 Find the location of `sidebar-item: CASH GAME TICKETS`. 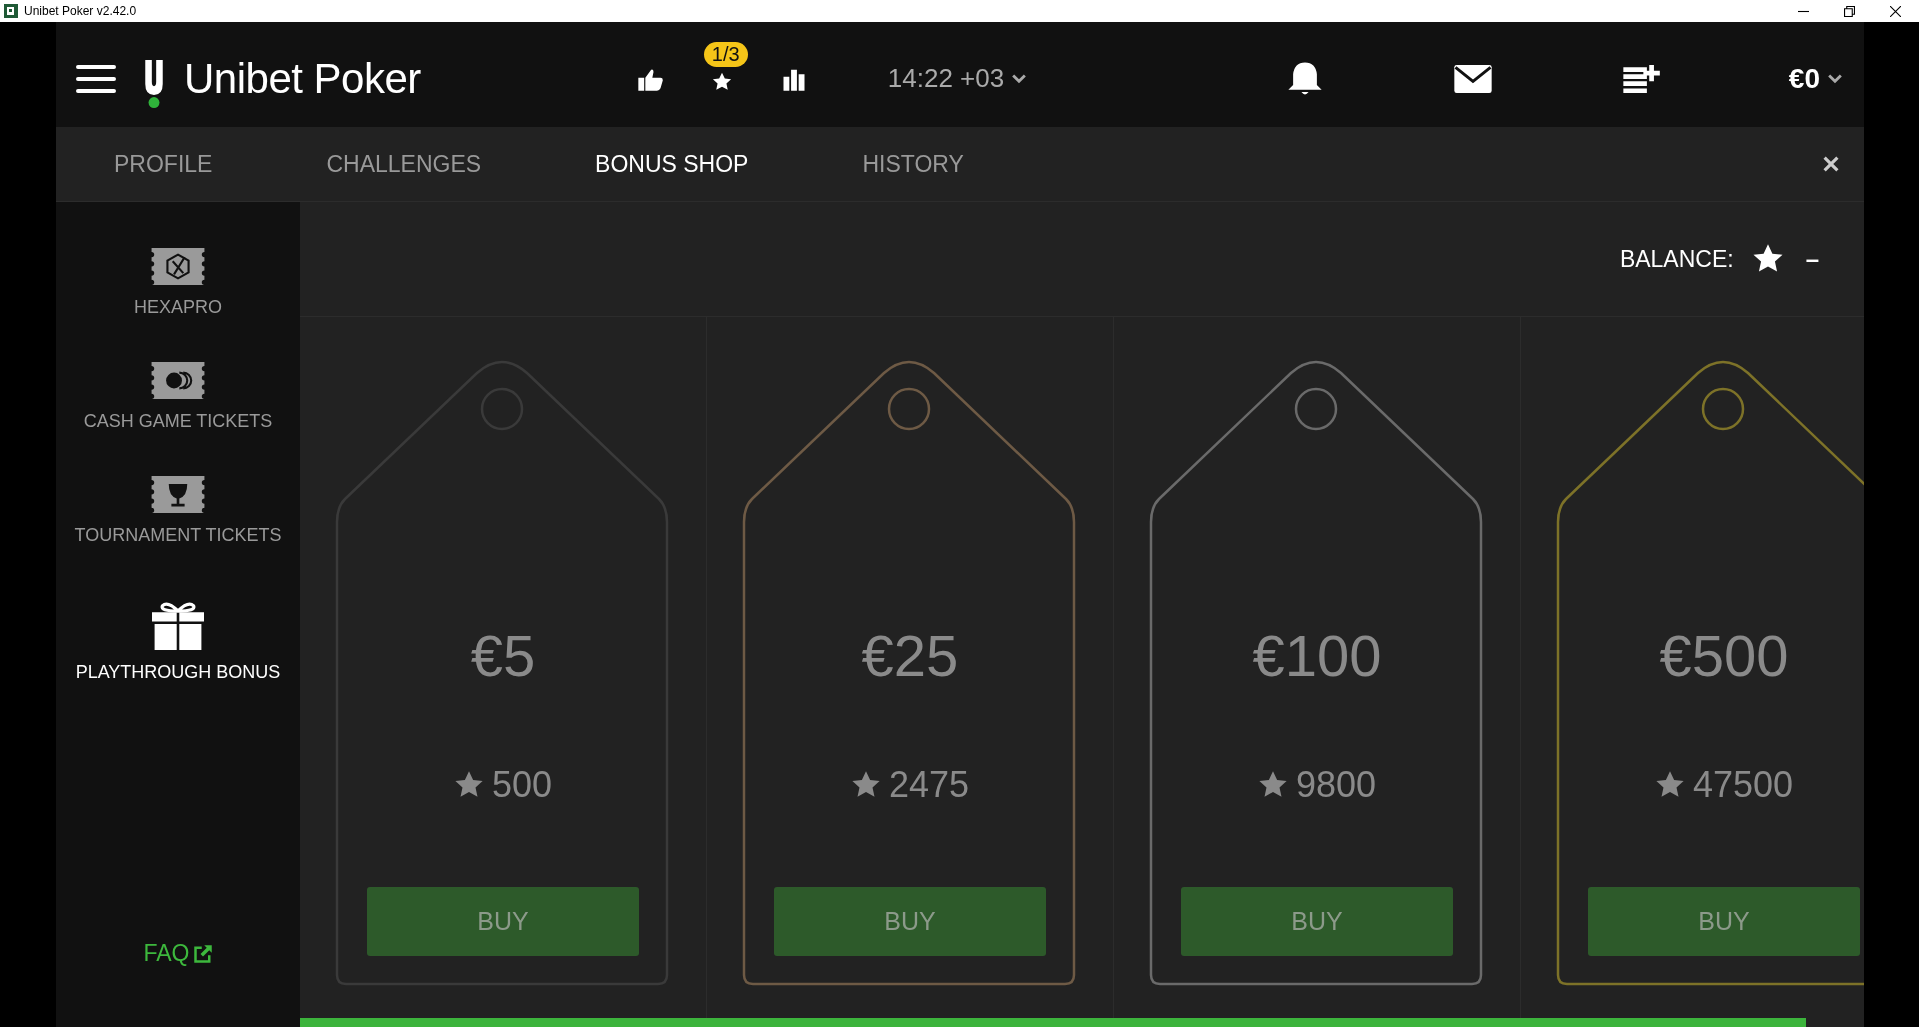

sidebar-item: CASH GAME TICKETS is located at coordinates (178, 421).